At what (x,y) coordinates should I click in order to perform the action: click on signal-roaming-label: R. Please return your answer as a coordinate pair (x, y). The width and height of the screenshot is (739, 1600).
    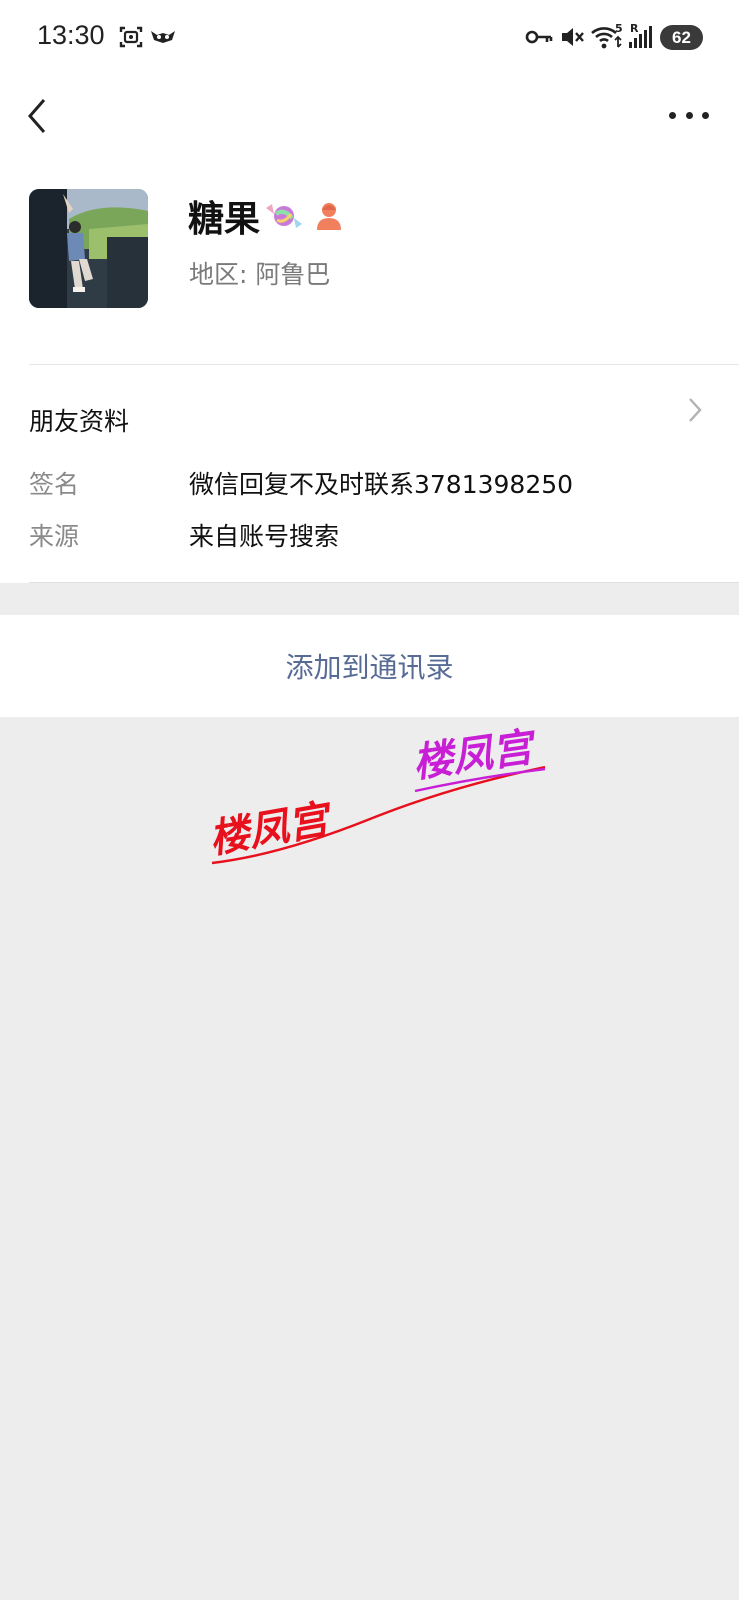
    Looking at the image, I should click on (634, 28).